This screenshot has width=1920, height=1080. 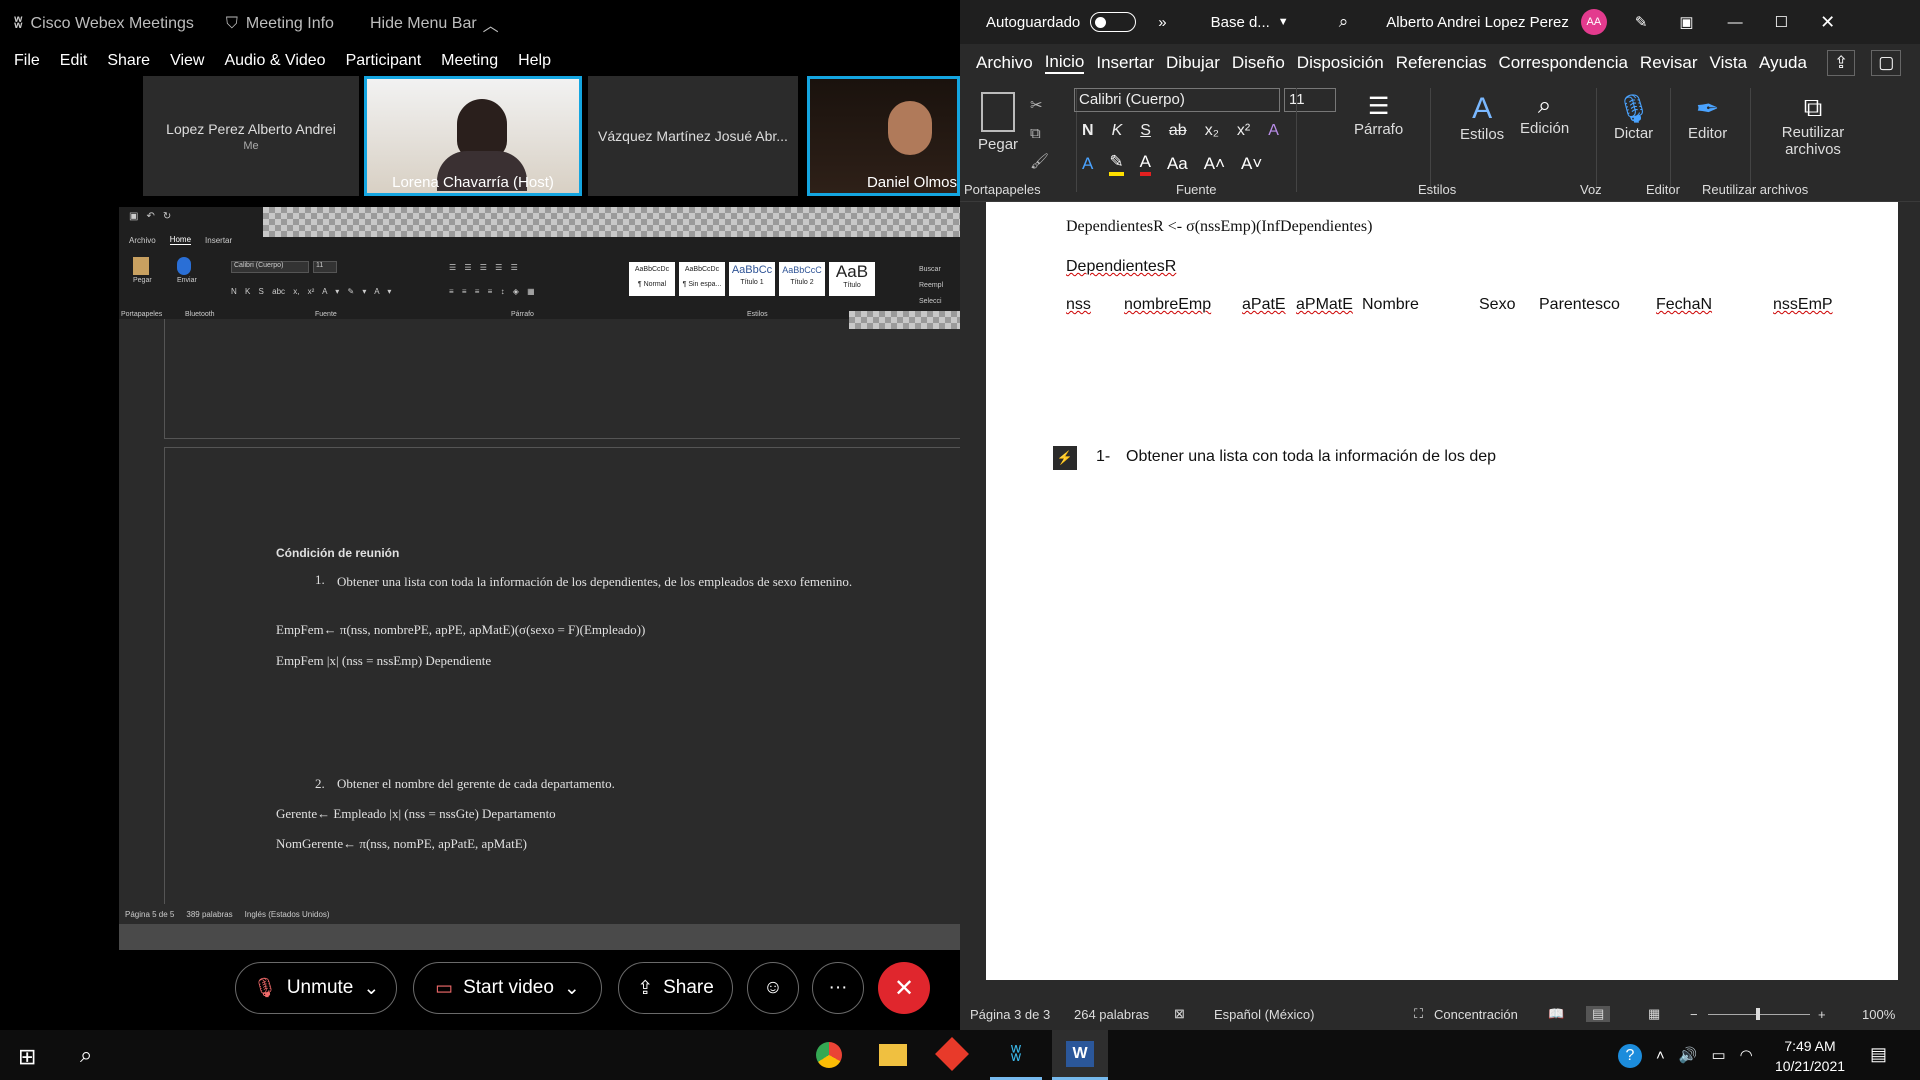 I want to click on close-icon: ✕, so click(x=1827, y=22).